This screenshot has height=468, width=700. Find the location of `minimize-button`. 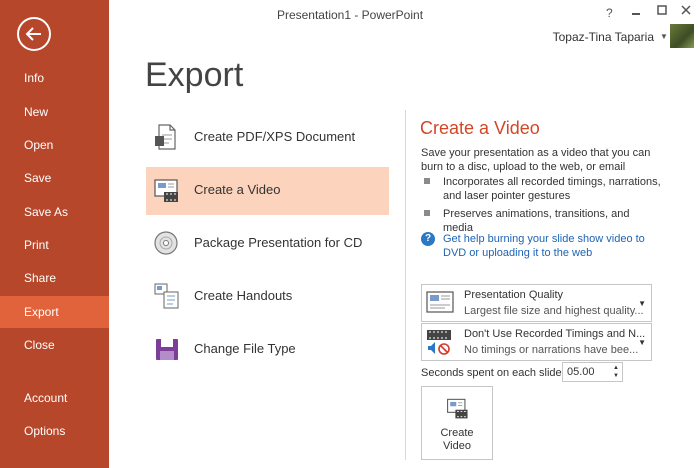

minimize-button is located at coordinates (636, 11).